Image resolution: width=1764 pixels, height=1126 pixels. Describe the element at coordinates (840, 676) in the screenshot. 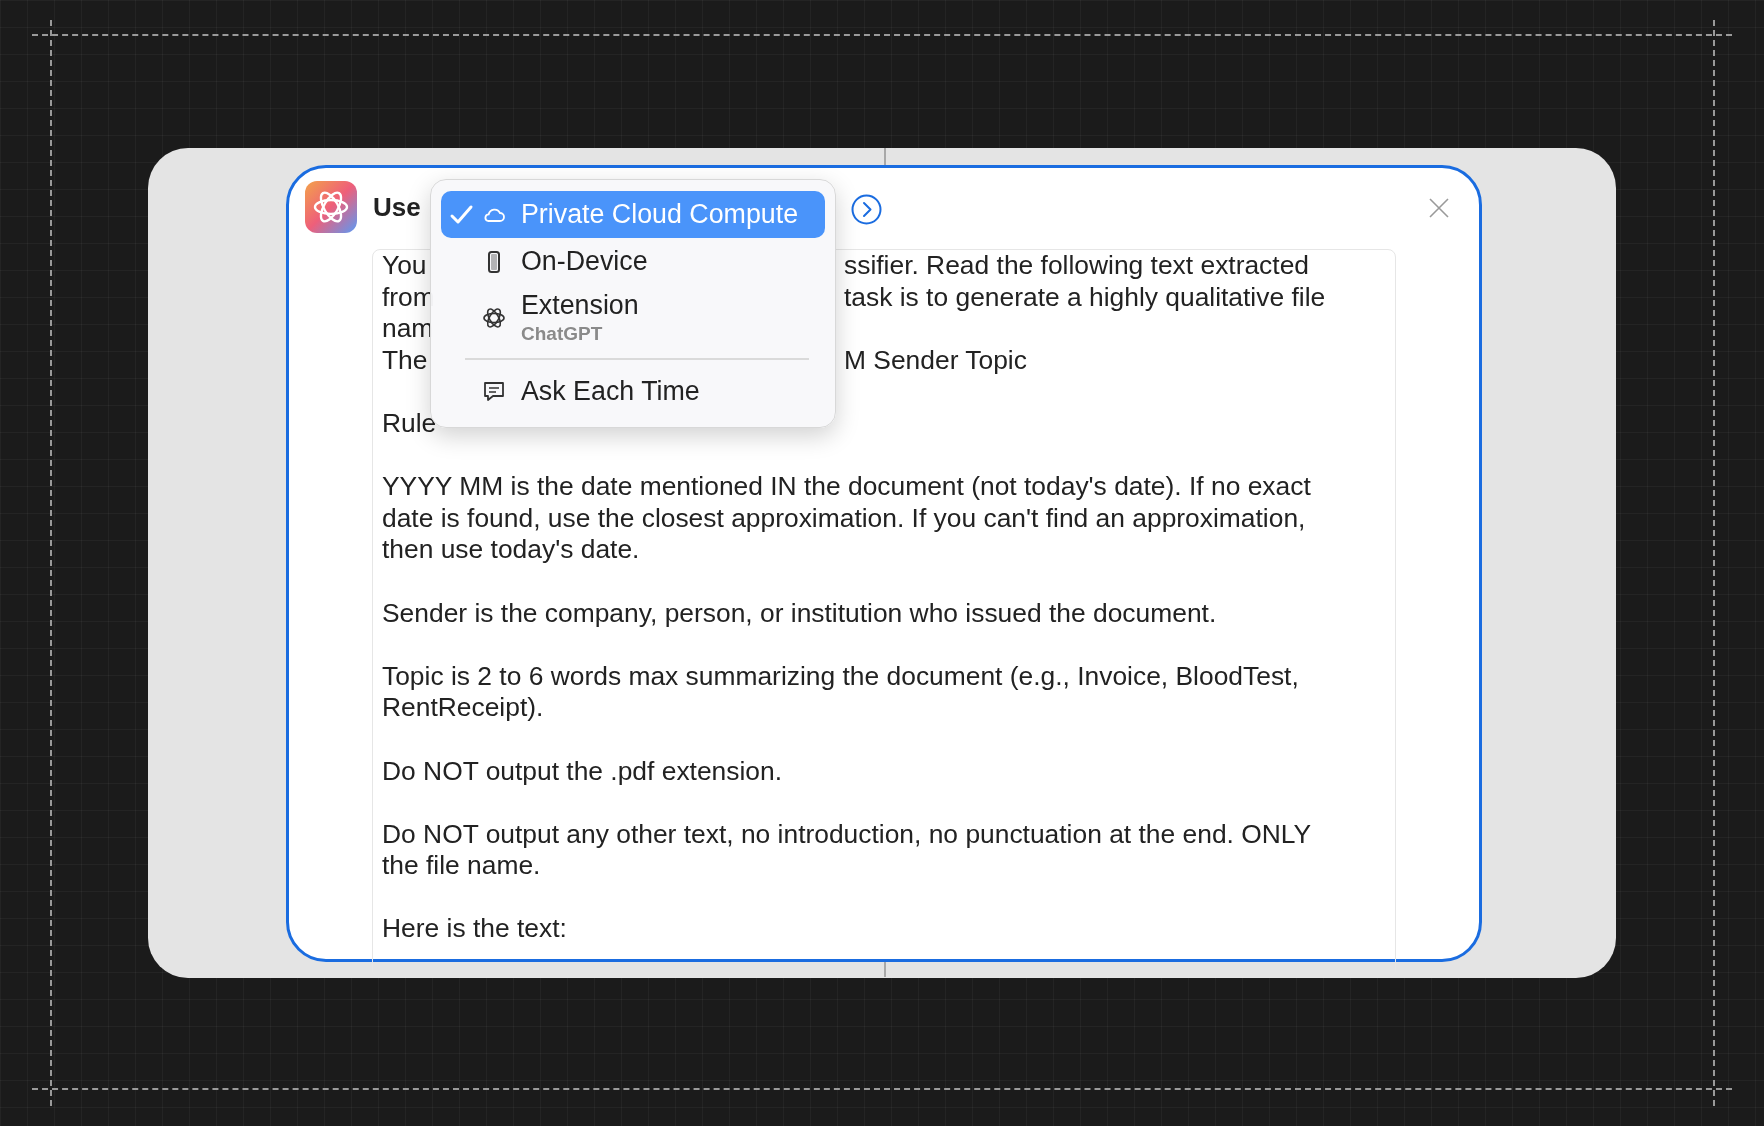

I see `prompt-text: Topic is 2 to 6 words max summarizing the document (e.g., Invoice, BloodTest,` at that location.